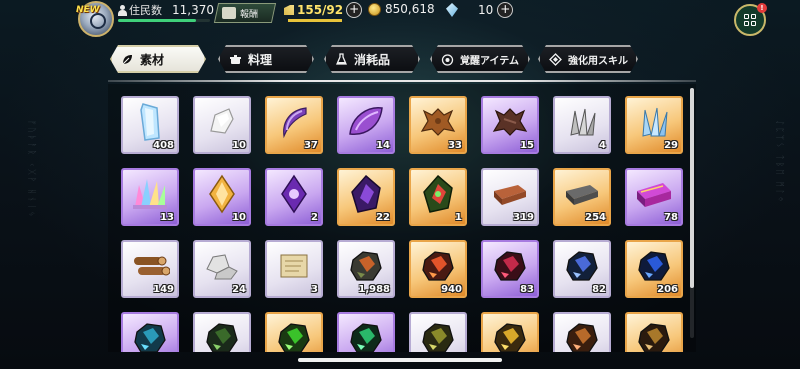 This screenshot has width=800, height=369. I want to click on brick-item: 319, so click(510, 197).